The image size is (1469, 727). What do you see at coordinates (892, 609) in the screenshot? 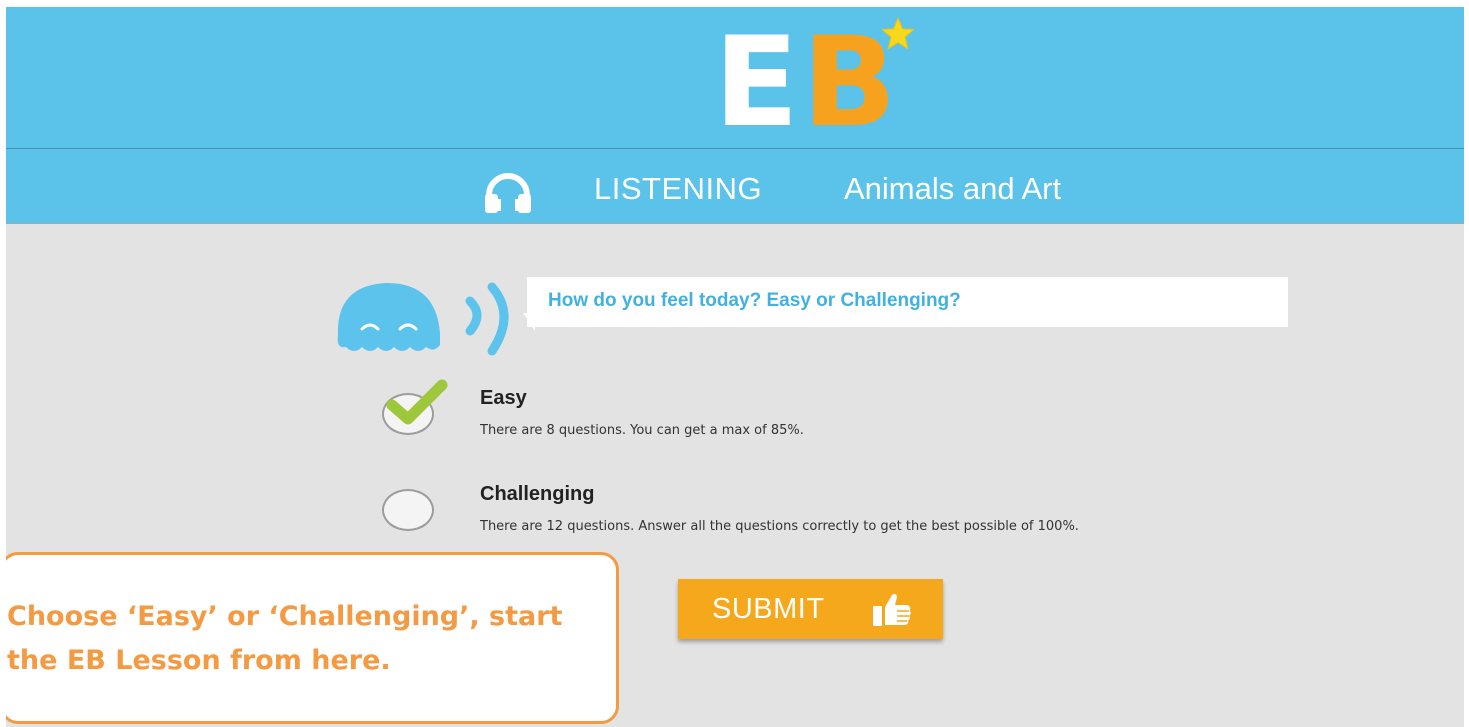
I see `thumbs-up-icon` at bounding box center [892, 609].